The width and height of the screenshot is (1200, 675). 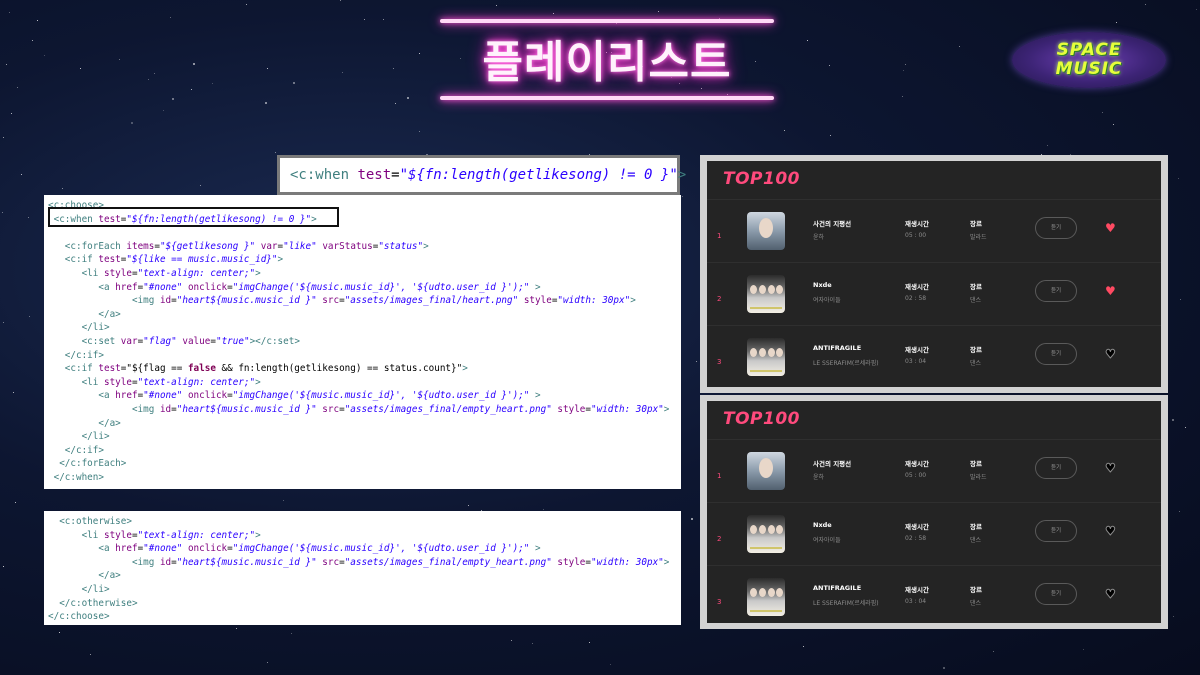 I want to click on artist-name: 여자아이들, so click(x=827, y=300).